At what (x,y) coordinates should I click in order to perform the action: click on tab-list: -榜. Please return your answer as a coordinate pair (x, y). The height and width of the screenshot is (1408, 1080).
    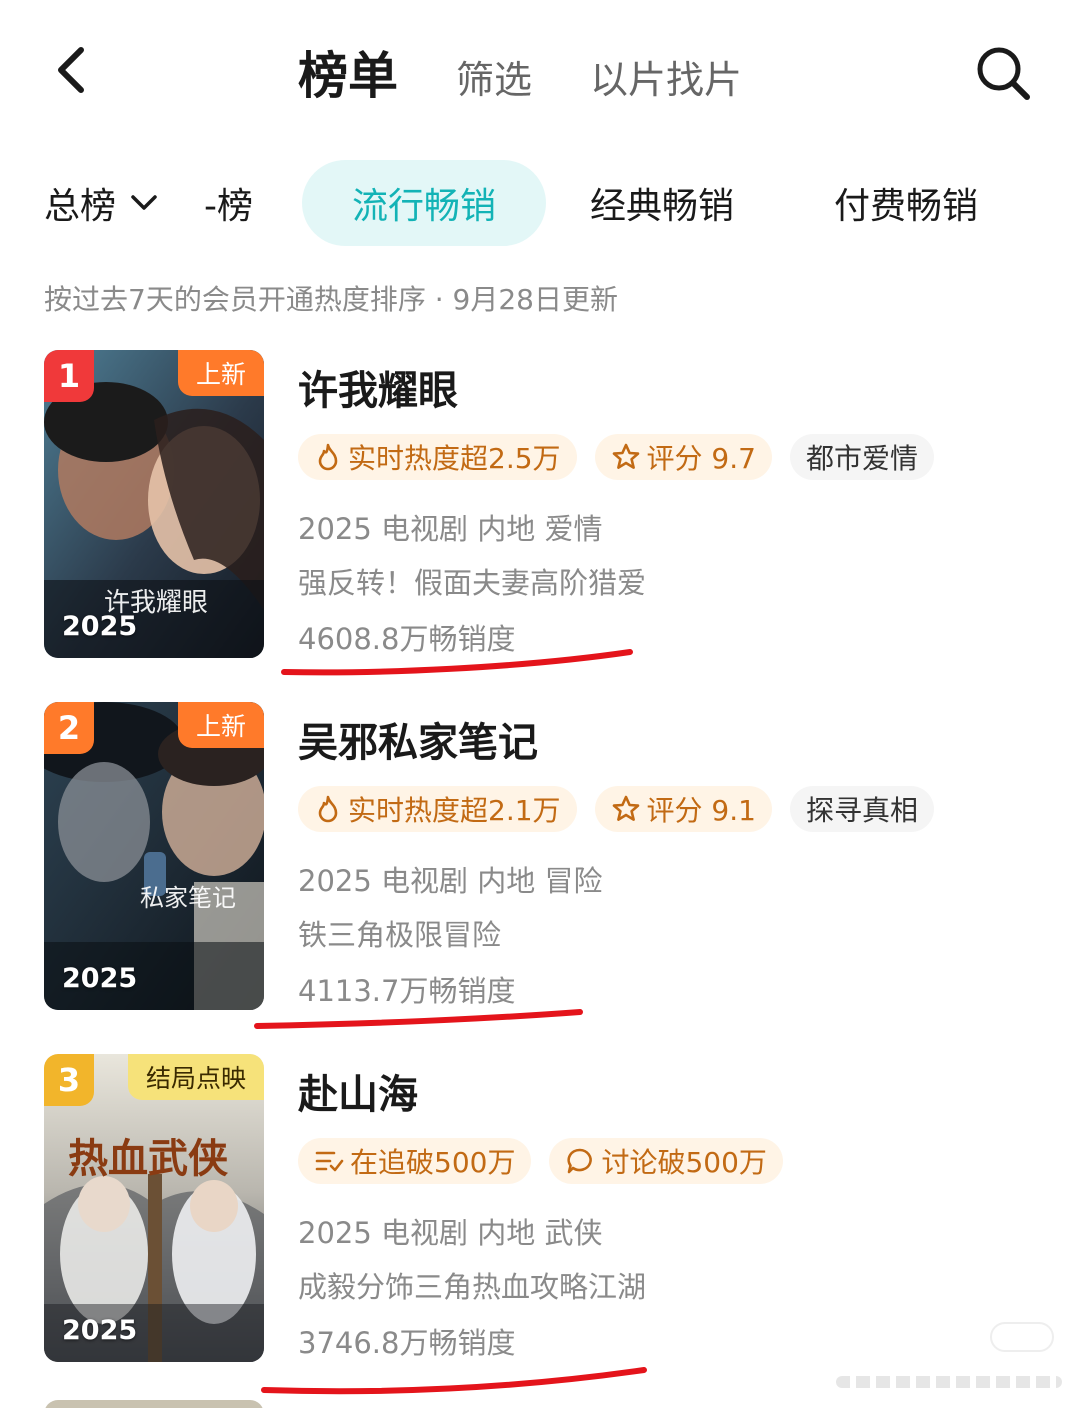
    Looking at the image, I should click on (228, 203).